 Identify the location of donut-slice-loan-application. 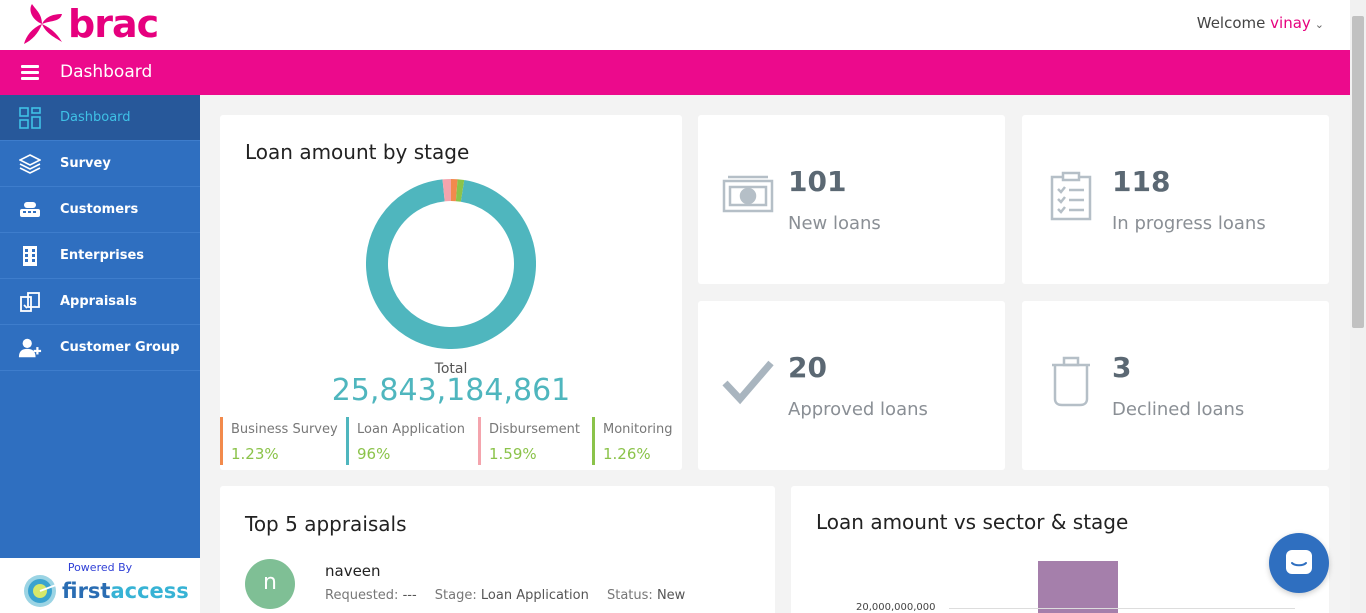
(451, 264).